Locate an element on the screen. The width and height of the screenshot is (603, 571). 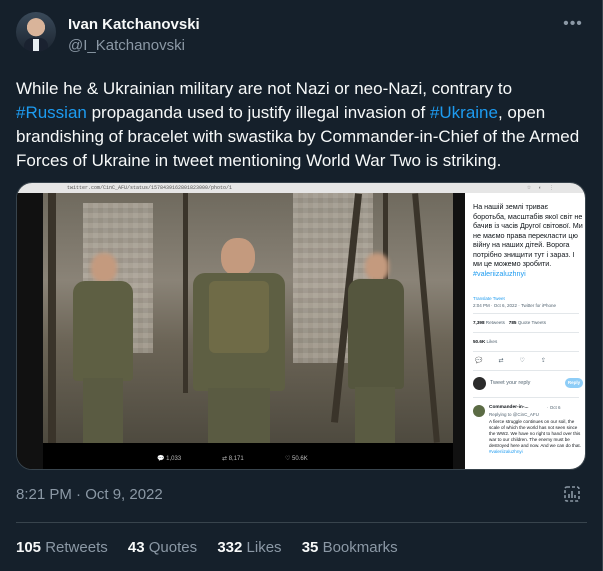
photo-likes: 50.6K is located at coordinates (300, 459).